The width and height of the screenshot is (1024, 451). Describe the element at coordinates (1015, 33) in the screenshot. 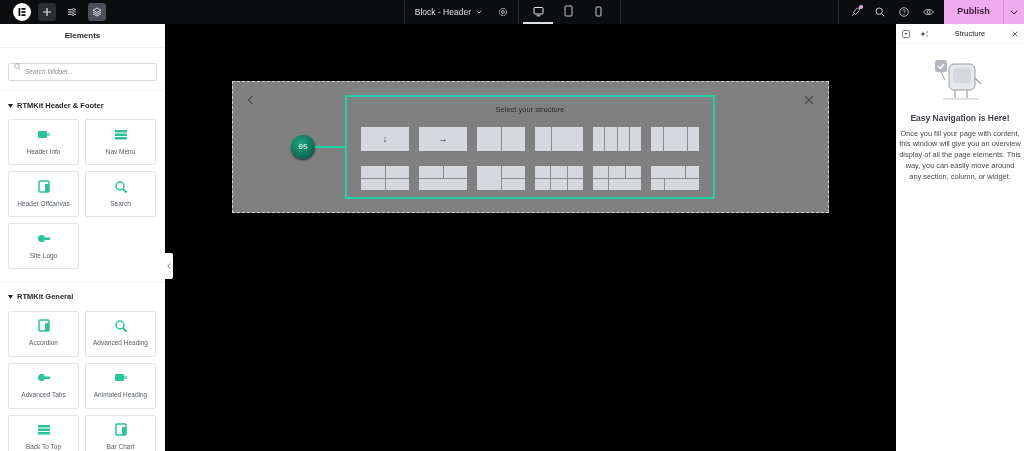

I see `close-icon` at that location.